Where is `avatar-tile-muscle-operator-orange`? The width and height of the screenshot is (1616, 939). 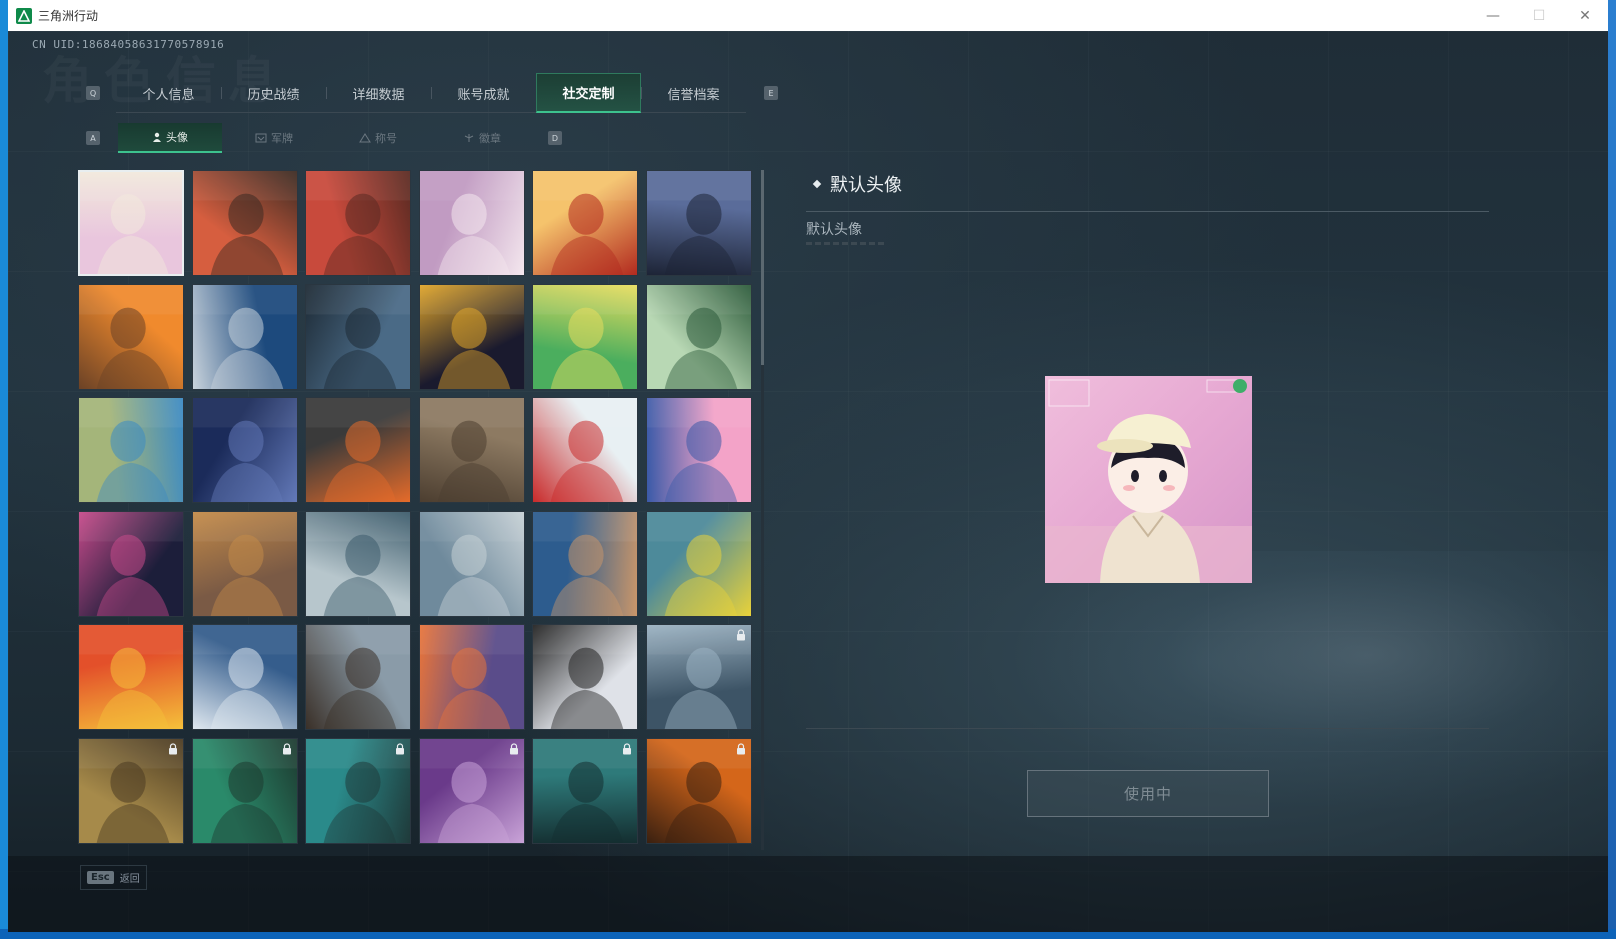 avatar-tile-muscle-operator-orange is located at coordinates (131, 336).